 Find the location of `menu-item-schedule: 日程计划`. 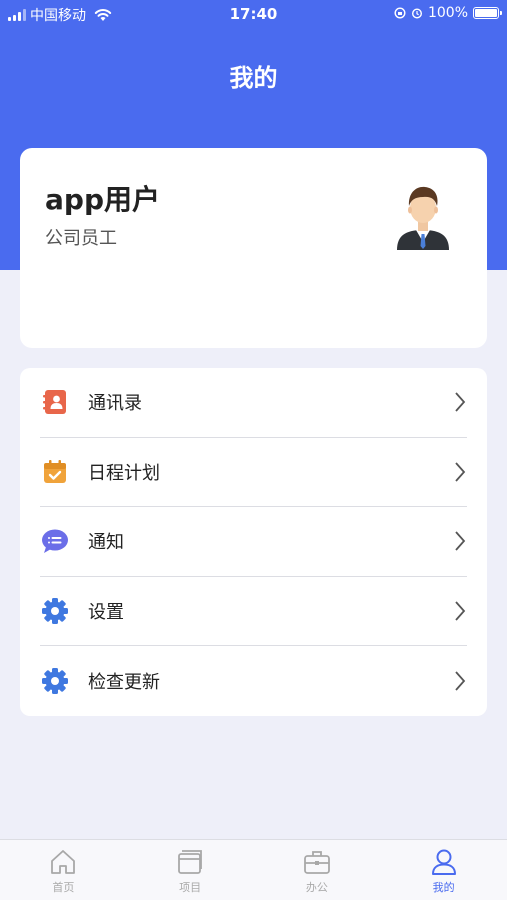

menu-item-schedule: 日程计划 is located at coordinates (253, 473).